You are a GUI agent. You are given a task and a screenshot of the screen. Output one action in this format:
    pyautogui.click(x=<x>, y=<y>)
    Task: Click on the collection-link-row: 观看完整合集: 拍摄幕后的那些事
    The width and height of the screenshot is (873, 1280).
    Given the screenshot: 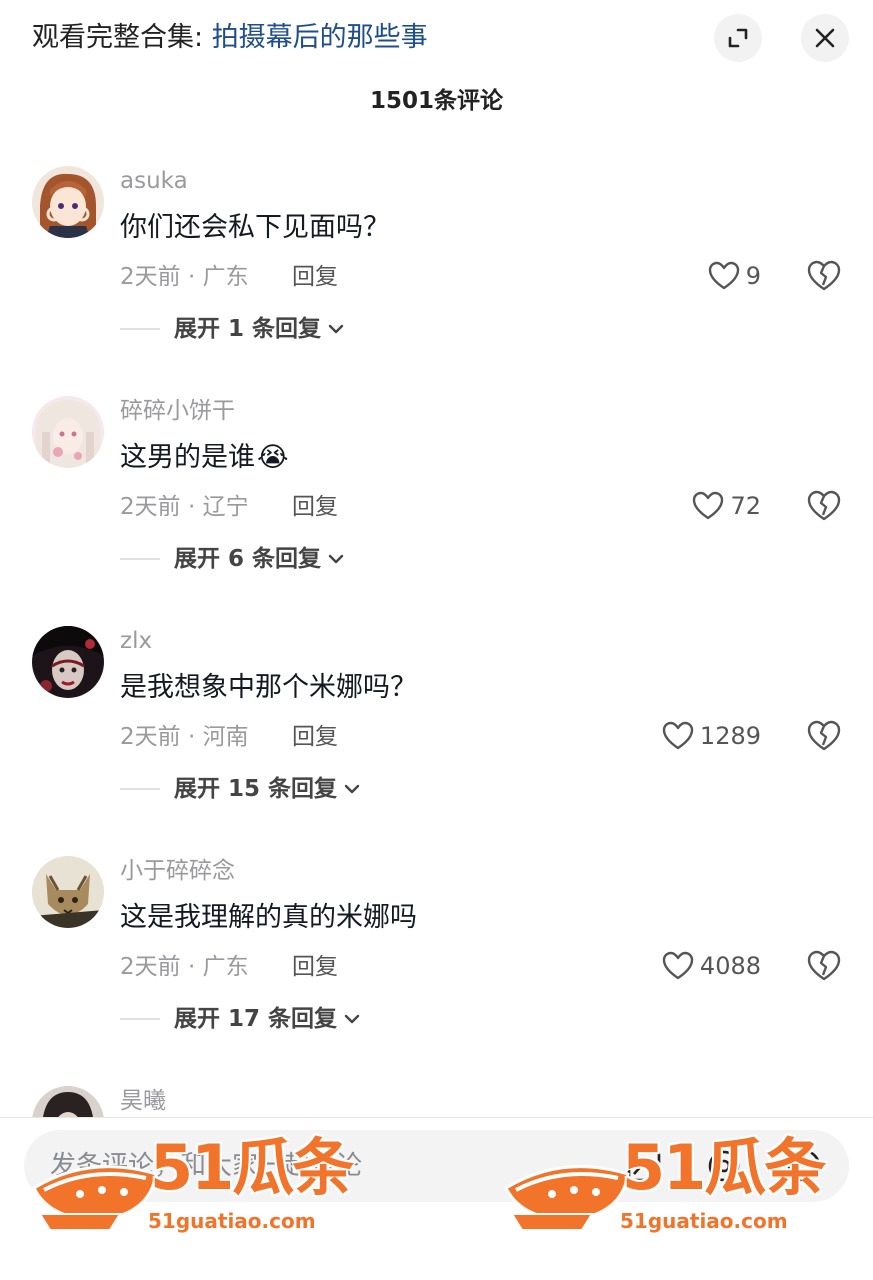 What is the action you would take?
    pyautogui.click(x=230, y=38)
    